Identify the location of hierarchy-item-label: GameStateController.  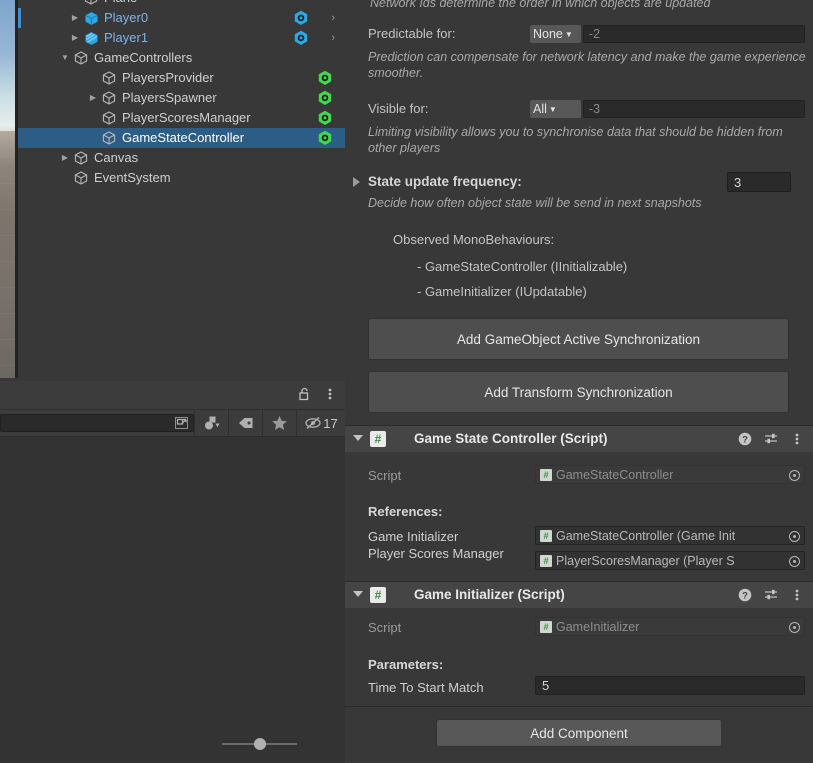
(183, 137).